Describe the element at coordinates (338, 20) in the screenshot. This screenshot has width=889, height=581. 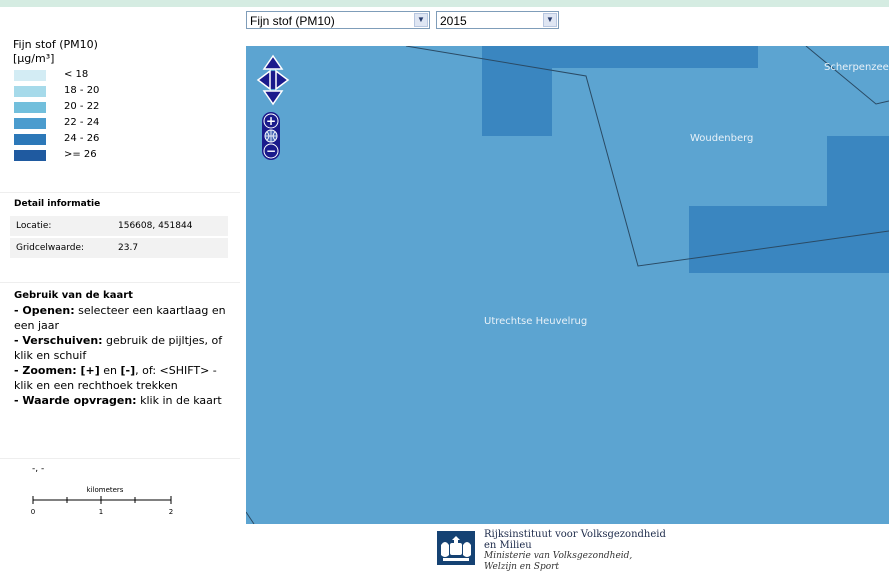
I see `layer-select: Fijn stof (PM10) ▼` at that location.